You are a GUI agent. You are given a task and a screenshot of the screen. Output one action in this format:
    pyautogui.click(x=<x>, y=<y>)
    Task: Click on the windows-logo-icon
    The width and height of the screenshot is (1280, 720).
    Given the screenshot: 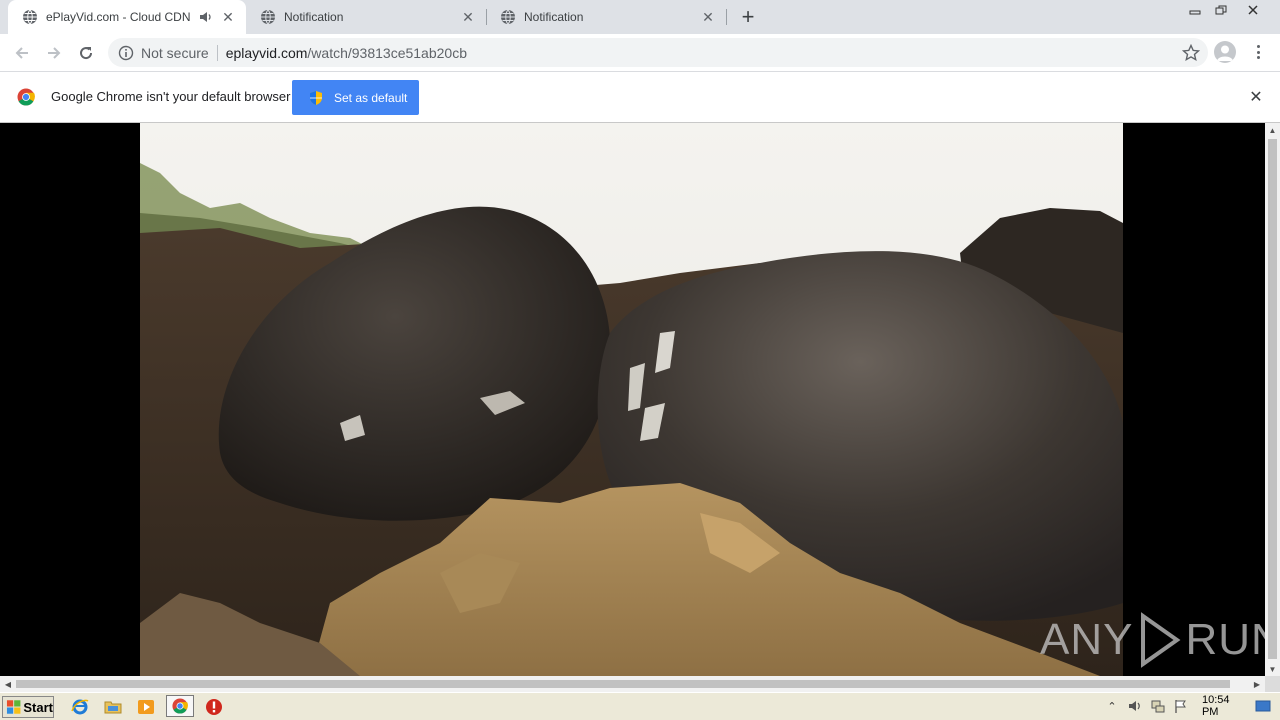 What is the action you would take?
    pyautogui.click(x=13, y=707)
    